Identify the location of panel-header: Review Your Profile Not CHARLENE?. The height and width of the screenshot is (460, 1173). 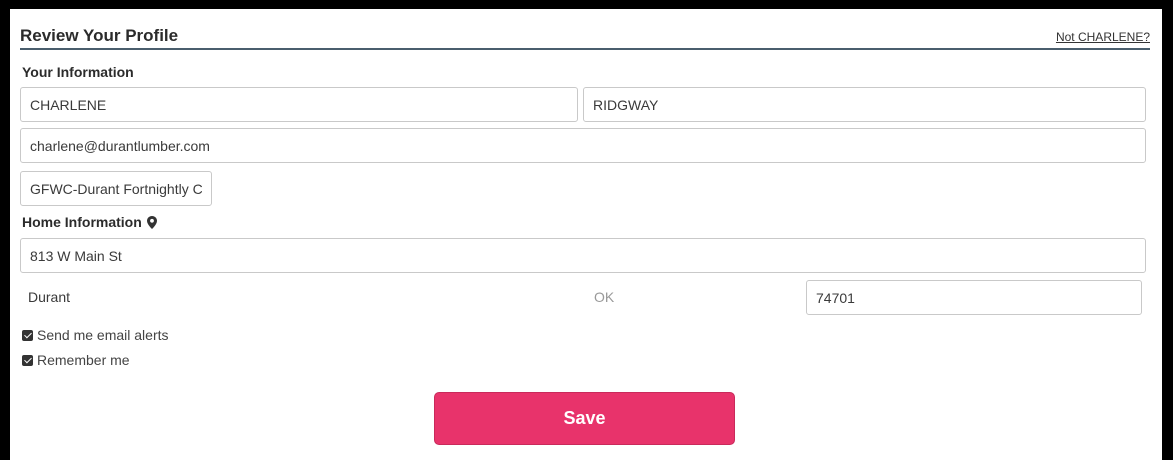
(585, 36).